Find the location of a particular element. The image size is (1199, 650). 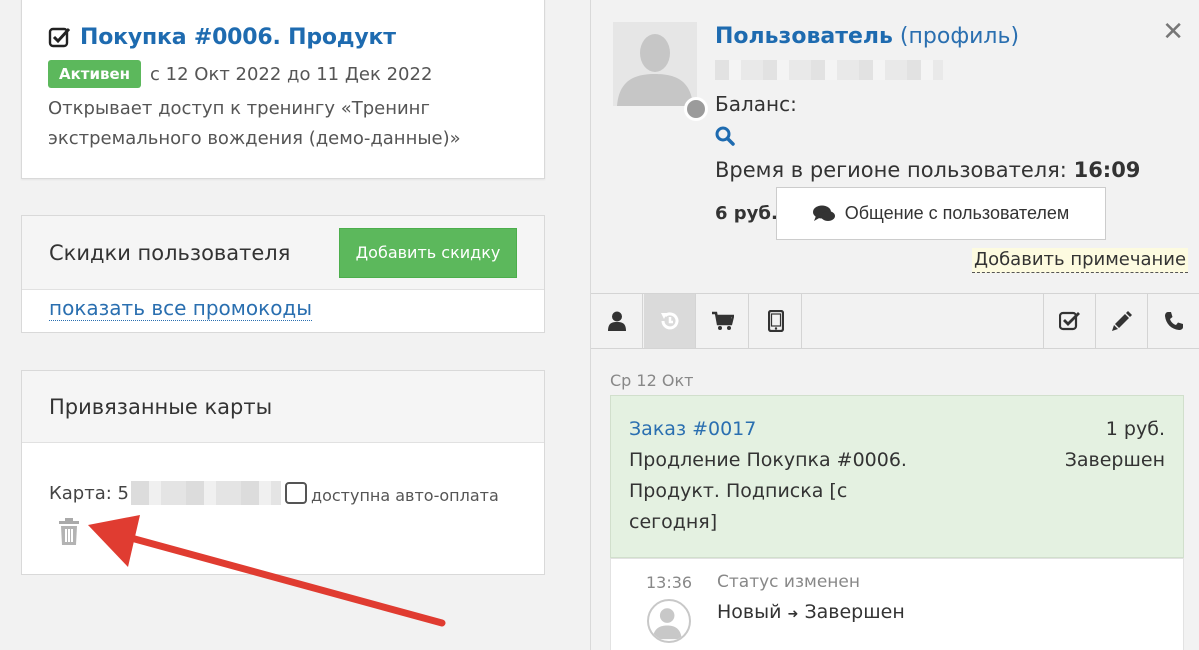

tab-user is located at coordinates (617, 321).